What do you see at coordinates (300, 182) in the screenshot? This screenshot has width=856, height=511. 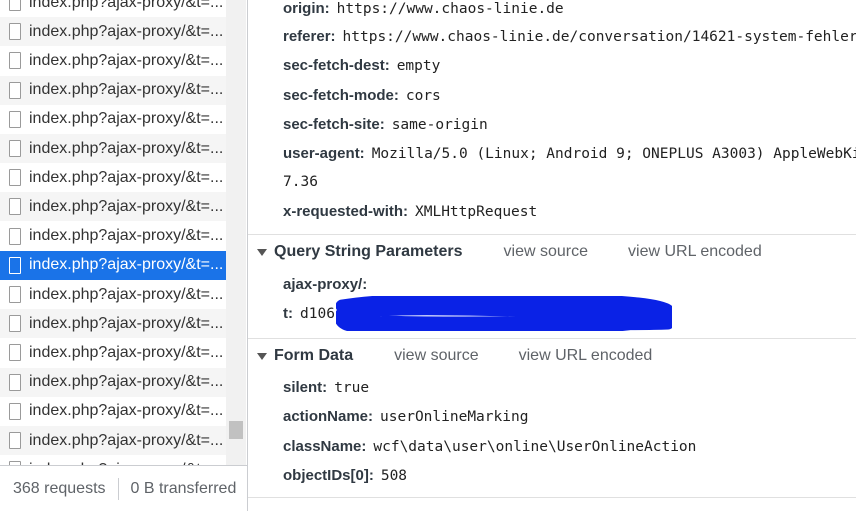 I see `header-value-continuation: 7.36` at bounding box center [300, 182].